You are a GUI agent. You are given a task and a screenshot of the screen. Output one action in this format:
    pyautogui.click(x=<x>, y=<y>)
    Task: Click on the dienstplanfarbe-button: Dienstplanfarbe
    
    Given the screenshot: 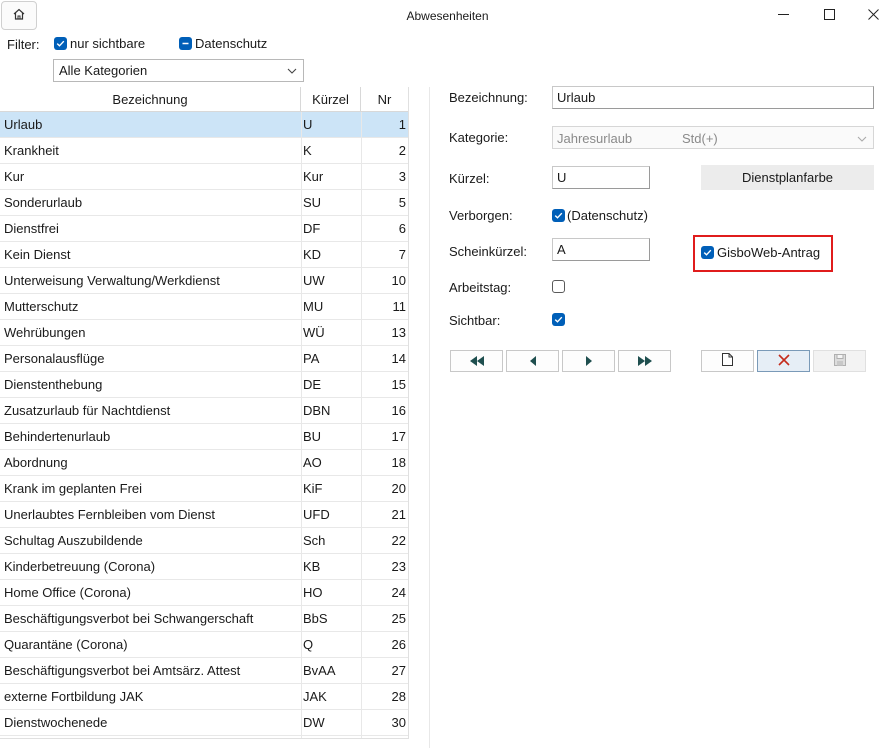 What is the action you would take?
    pyautogui.click(x=787, y=177)
    